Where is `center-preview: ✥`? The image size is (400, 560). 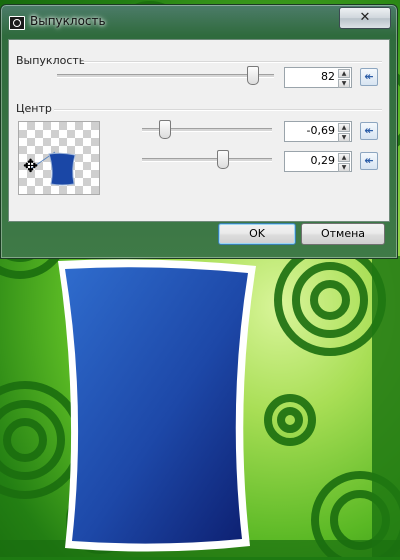
center-preview: ✥ is located at coordinates (59, 158).